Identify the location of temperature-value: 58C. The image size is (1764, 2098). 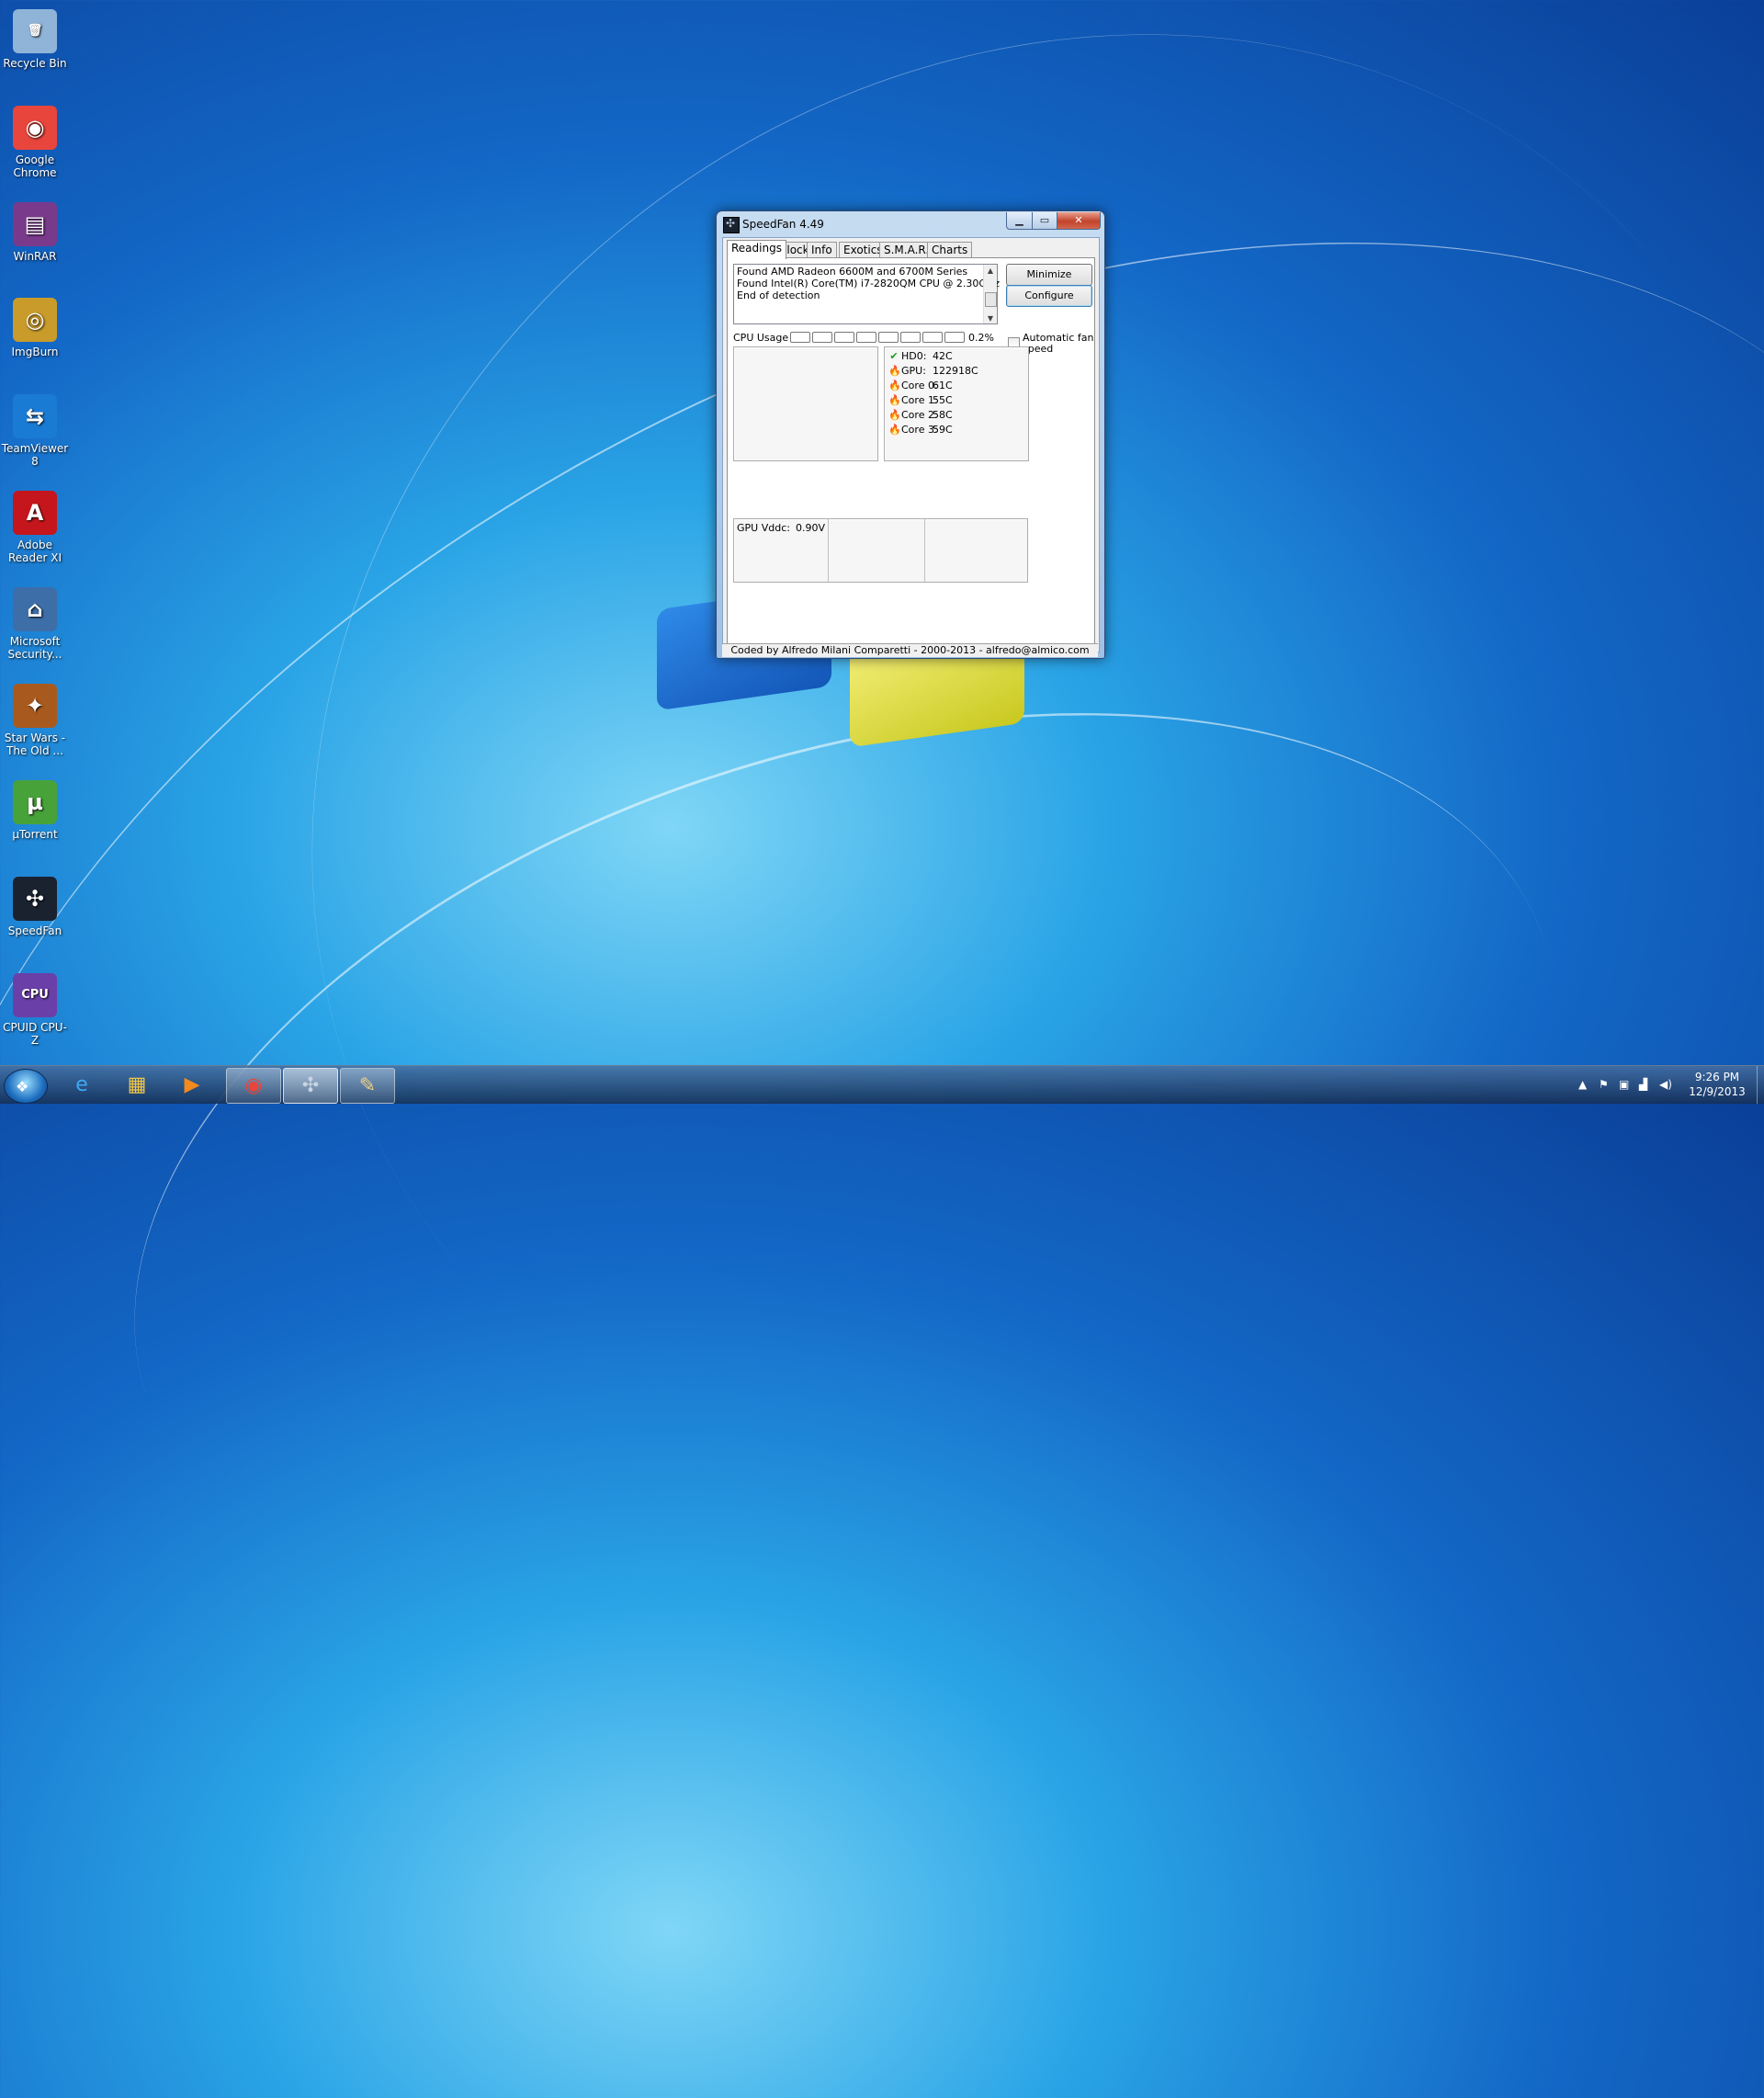
(943, 415).